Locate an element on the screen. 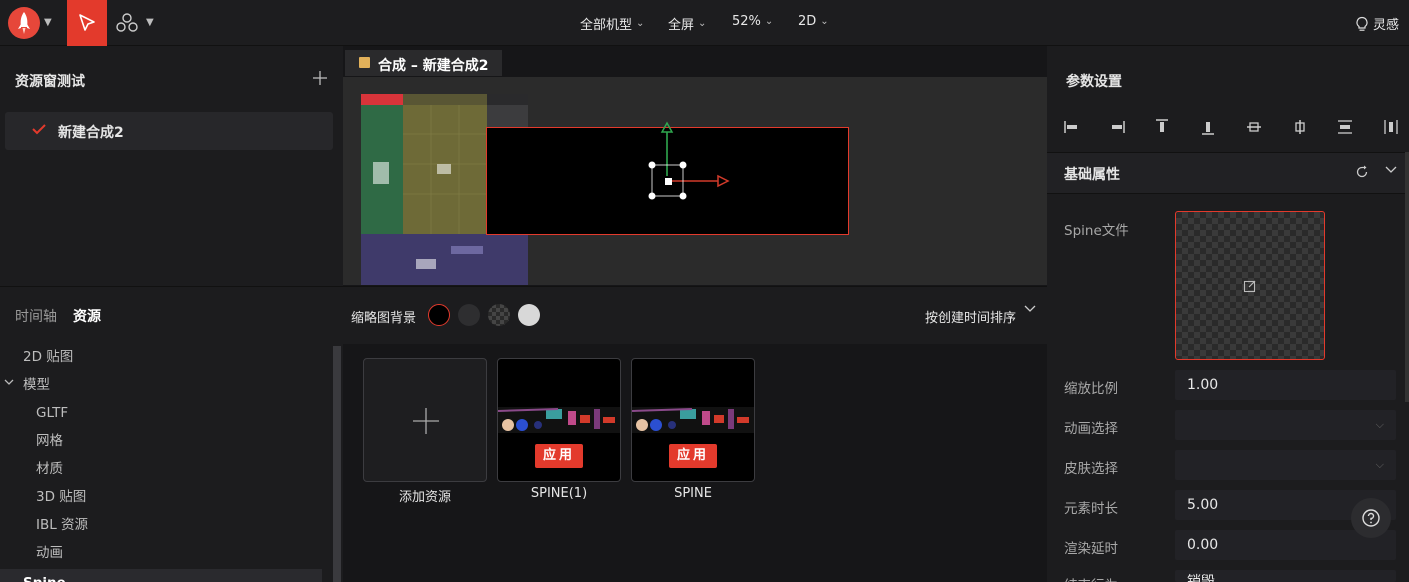  swatch-dark-gray is located at coordinates (469, 315).